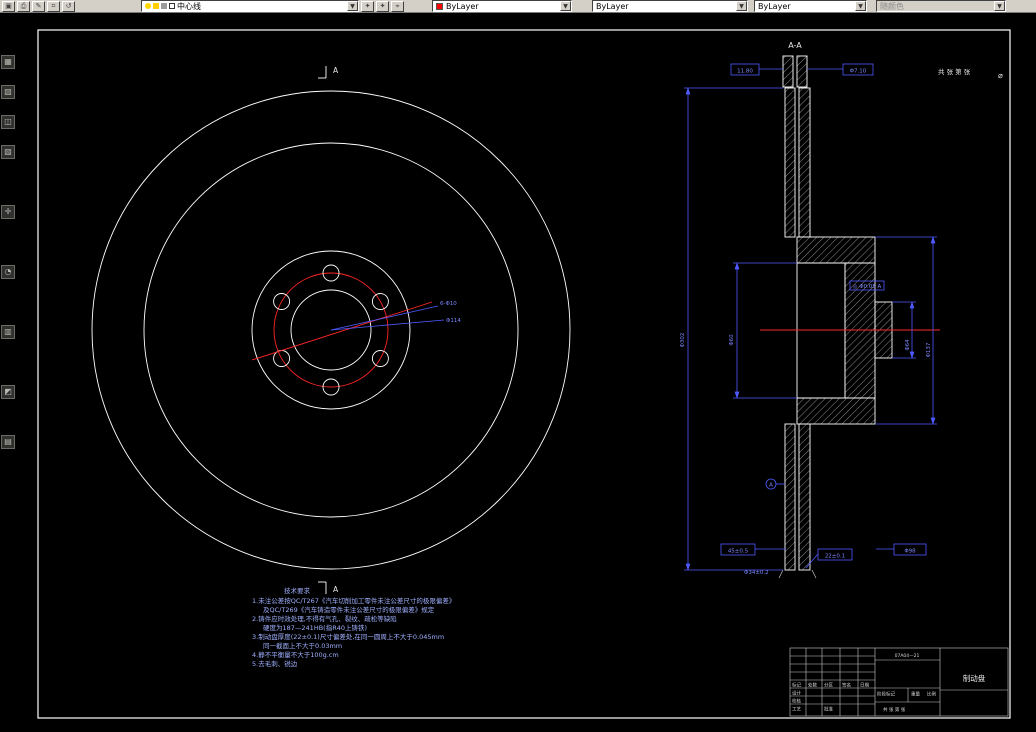 This screenshot has height=732, width=1036. I want to click on bolt-detail-left, so click(788, 71).